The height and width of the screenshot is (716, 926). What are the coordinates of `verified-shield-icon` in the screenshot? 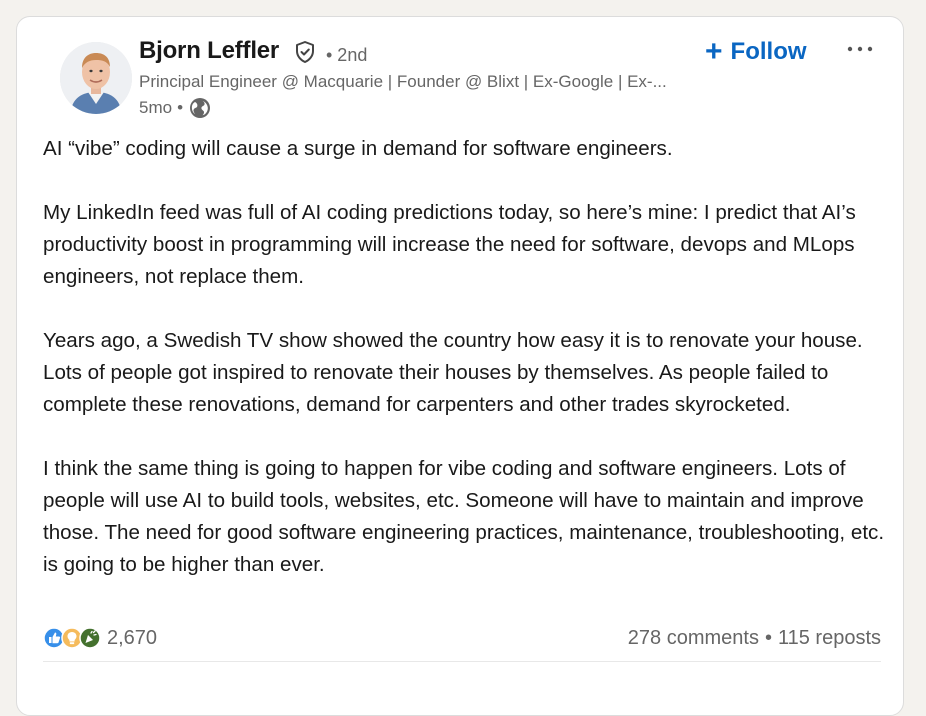 It's located at (305, 52).